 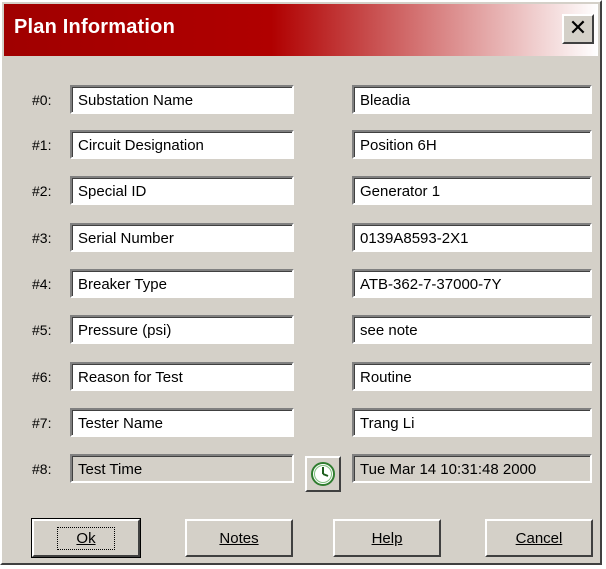 I want to click on field-name-2: Special ID, so click(x=182, y=190).